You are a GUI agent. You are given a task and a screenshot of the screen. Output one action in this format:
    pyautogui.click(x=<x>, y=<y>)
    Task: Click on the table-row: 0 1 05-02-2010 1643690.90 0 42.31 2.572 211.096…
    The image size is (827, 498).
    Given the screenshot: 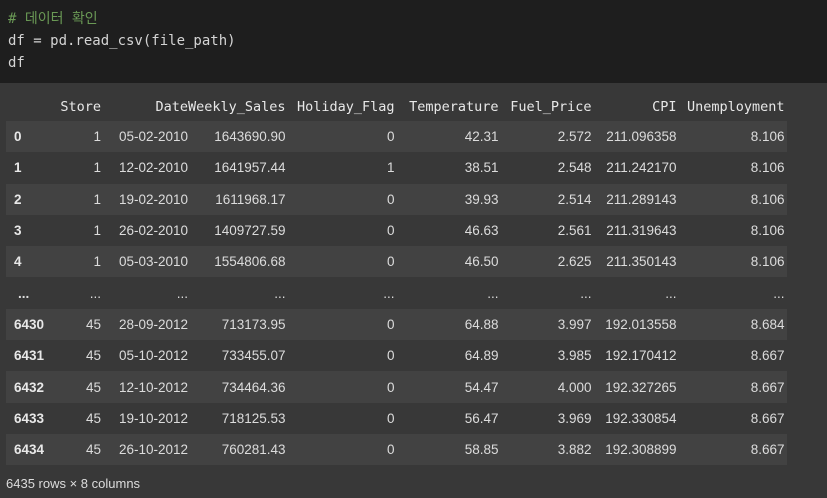 What is the action you would take?
    pyautogui.click(x=396, y=137)
    